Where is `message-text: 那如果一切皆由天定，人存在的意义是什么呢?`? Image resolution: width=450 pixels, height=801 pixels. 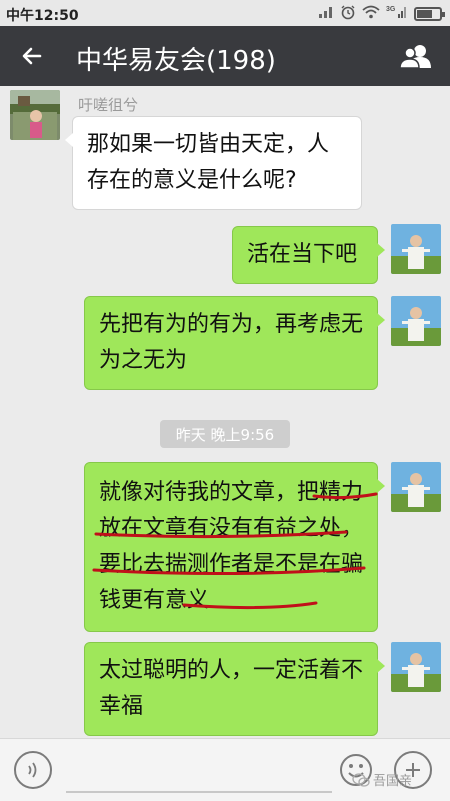 message-text: 那如果一切皆由天定，人存在的意义是什么呢? is located at coordinates (208, 162).